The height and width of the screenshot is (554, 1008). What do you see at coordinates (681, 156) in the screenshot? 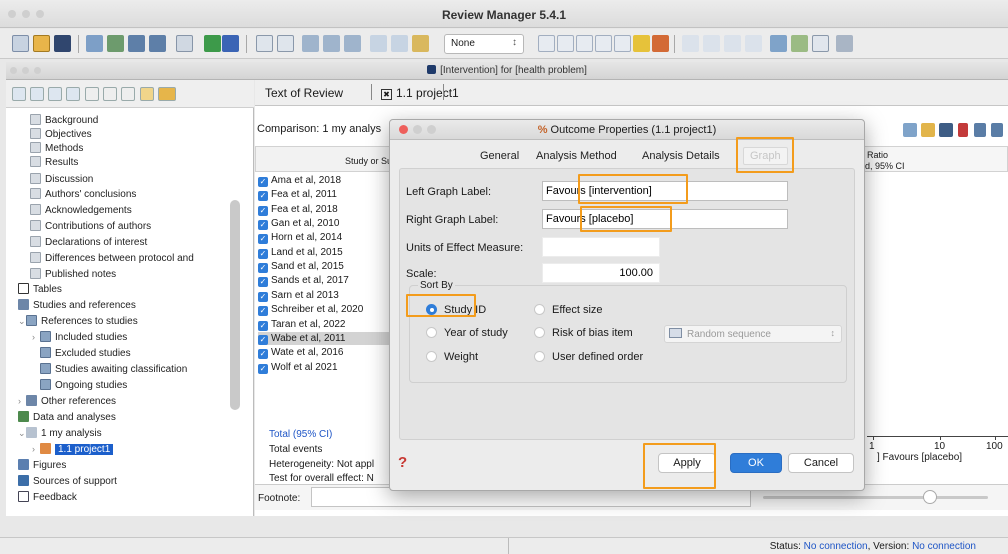
I see `tab-analysis-details: Analysis Details` at bounding box center [681, 156].